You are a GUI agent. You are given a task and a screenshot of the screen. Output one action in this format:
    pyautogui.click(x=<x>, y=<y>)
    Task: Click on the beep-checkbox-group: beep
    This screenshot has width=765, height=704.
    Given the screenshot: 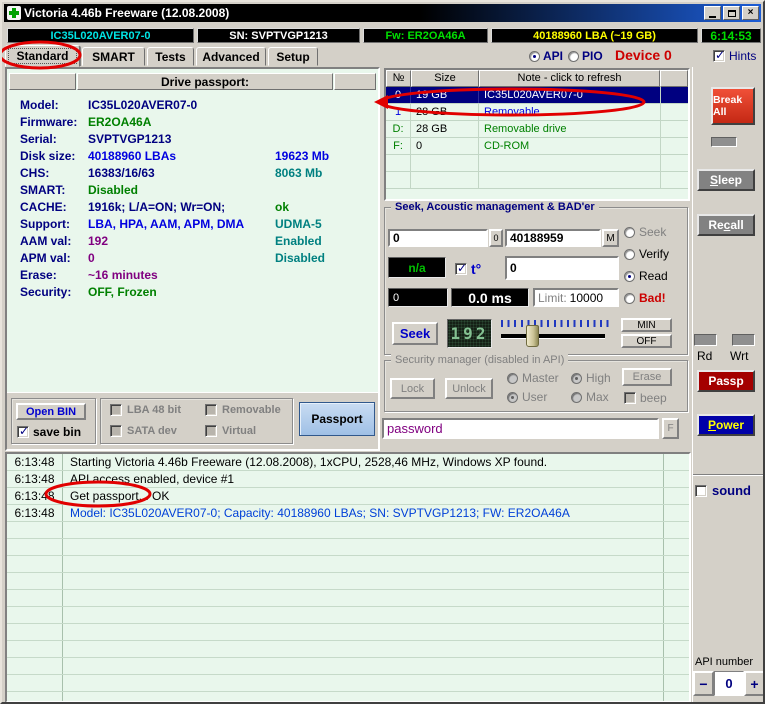 What is the action you would take?
    pyautogui.click(x=645, y=398)
    